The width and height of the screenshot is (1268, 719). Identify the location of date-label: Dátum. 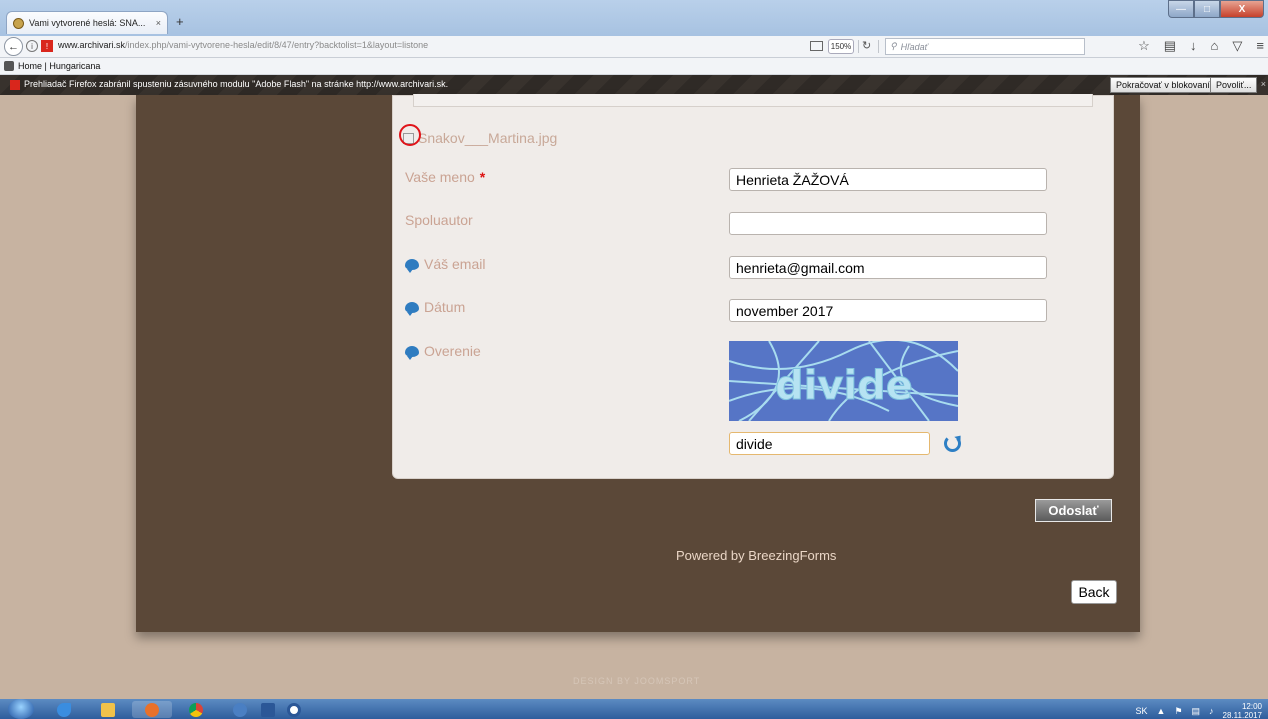
(435, 307).